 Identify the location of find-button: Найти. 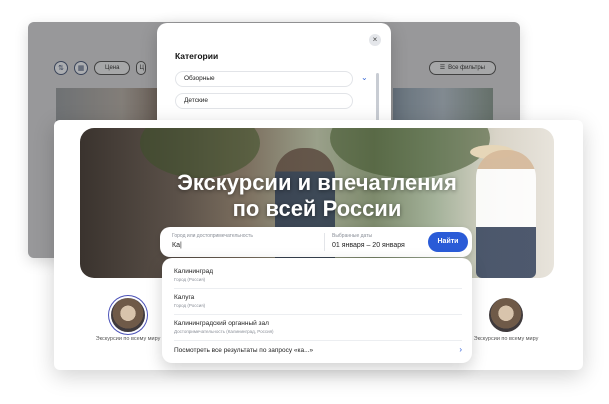
(448, 242).